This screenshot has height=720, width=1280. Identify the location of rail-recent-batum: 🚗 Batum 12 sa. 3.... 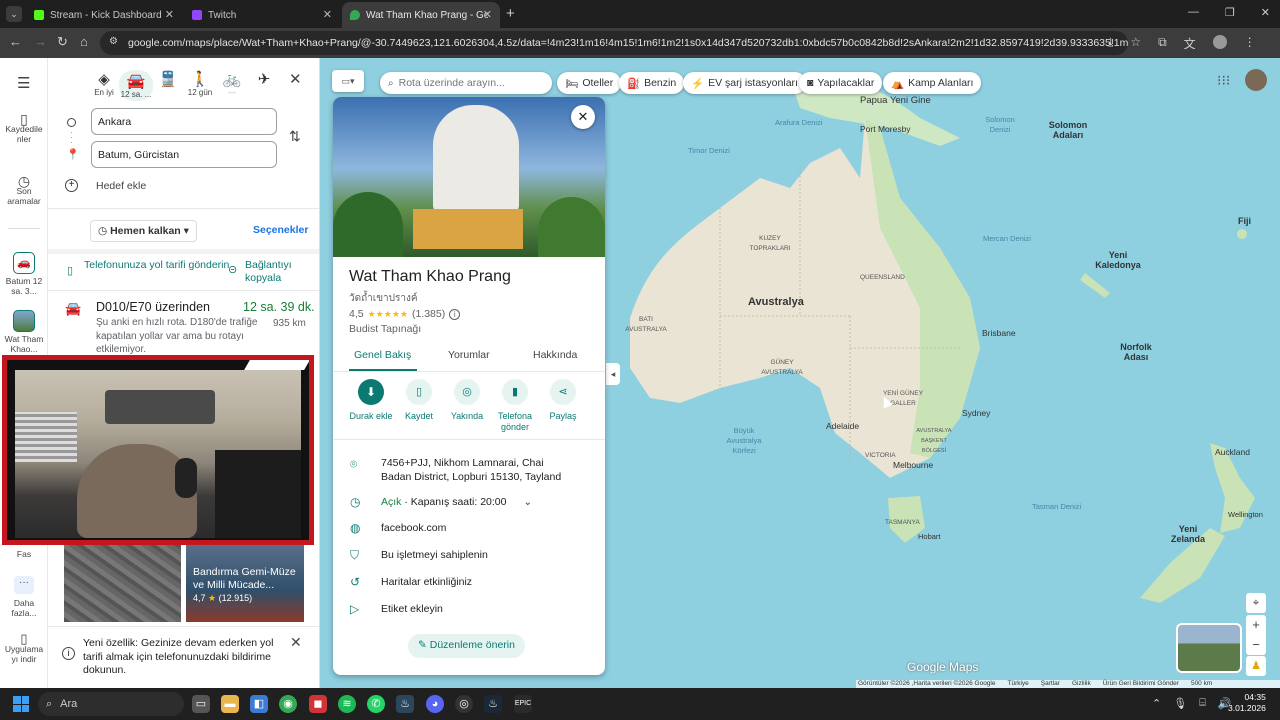
(24, 274).